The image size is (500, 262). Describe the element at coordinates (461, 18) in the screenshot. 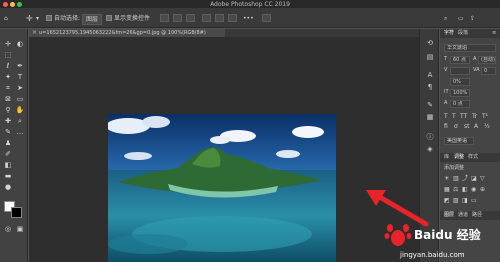

I see `workspace-icon: ▭` at that location.